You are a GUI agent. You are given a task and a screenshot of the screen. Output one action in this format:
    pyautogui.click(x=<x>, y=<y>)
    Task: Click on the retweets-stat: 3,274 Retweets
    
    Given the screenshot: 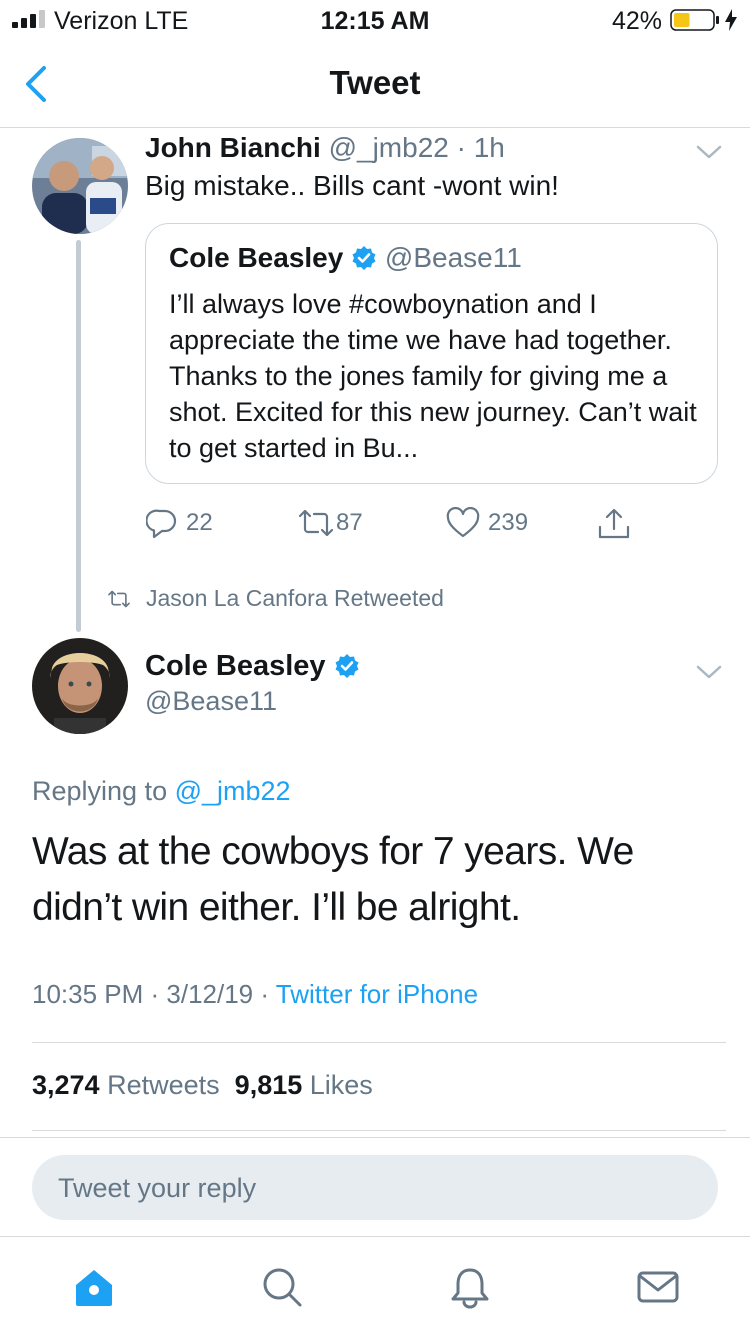 What is the action you would take?
    pyautogui.click(x=126, y=1085)
    